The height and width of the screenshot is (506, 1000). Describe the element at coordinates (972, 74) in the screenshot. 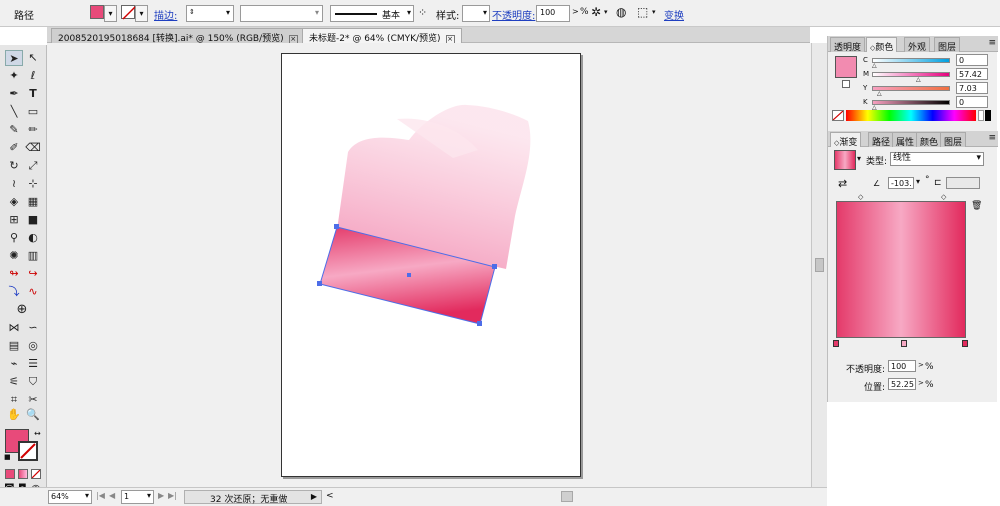

I see `m-input: 57.42` at that location.